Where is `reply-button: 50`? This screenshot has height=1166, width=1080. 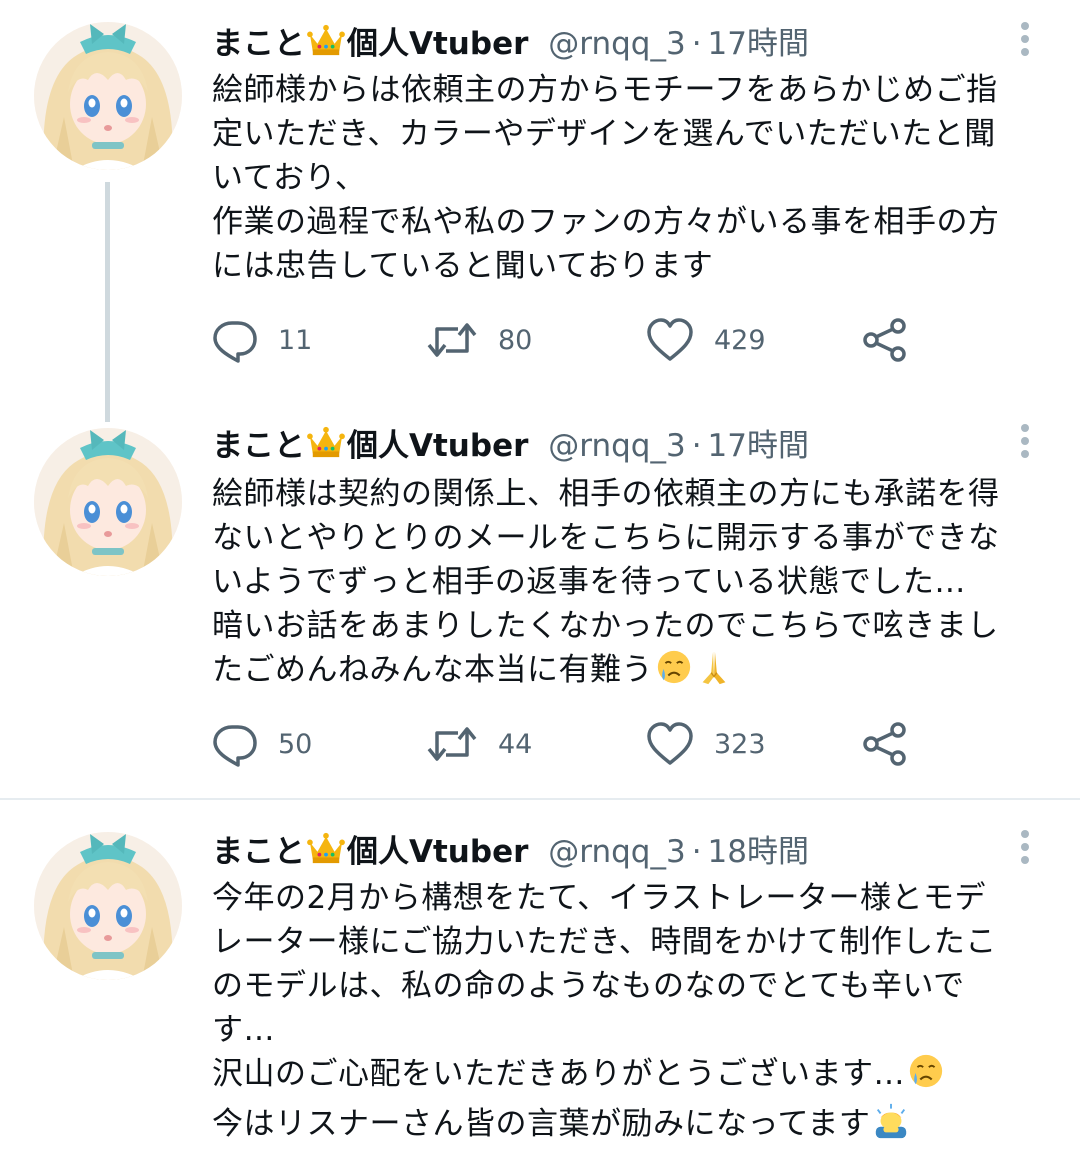
reply-button: 50 is located at coordinates (262, 744).